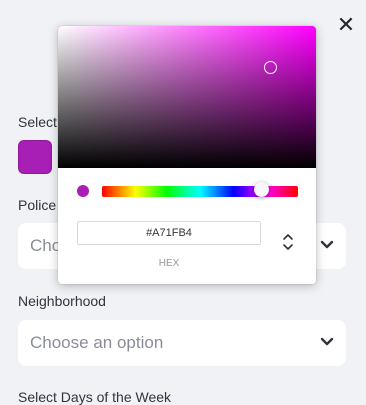 Image resolution: width=366 pixels, height=405 pixels. Describe the element at coordinates (83, 191) in the screenshot. I see `current-color-preview` at that location.